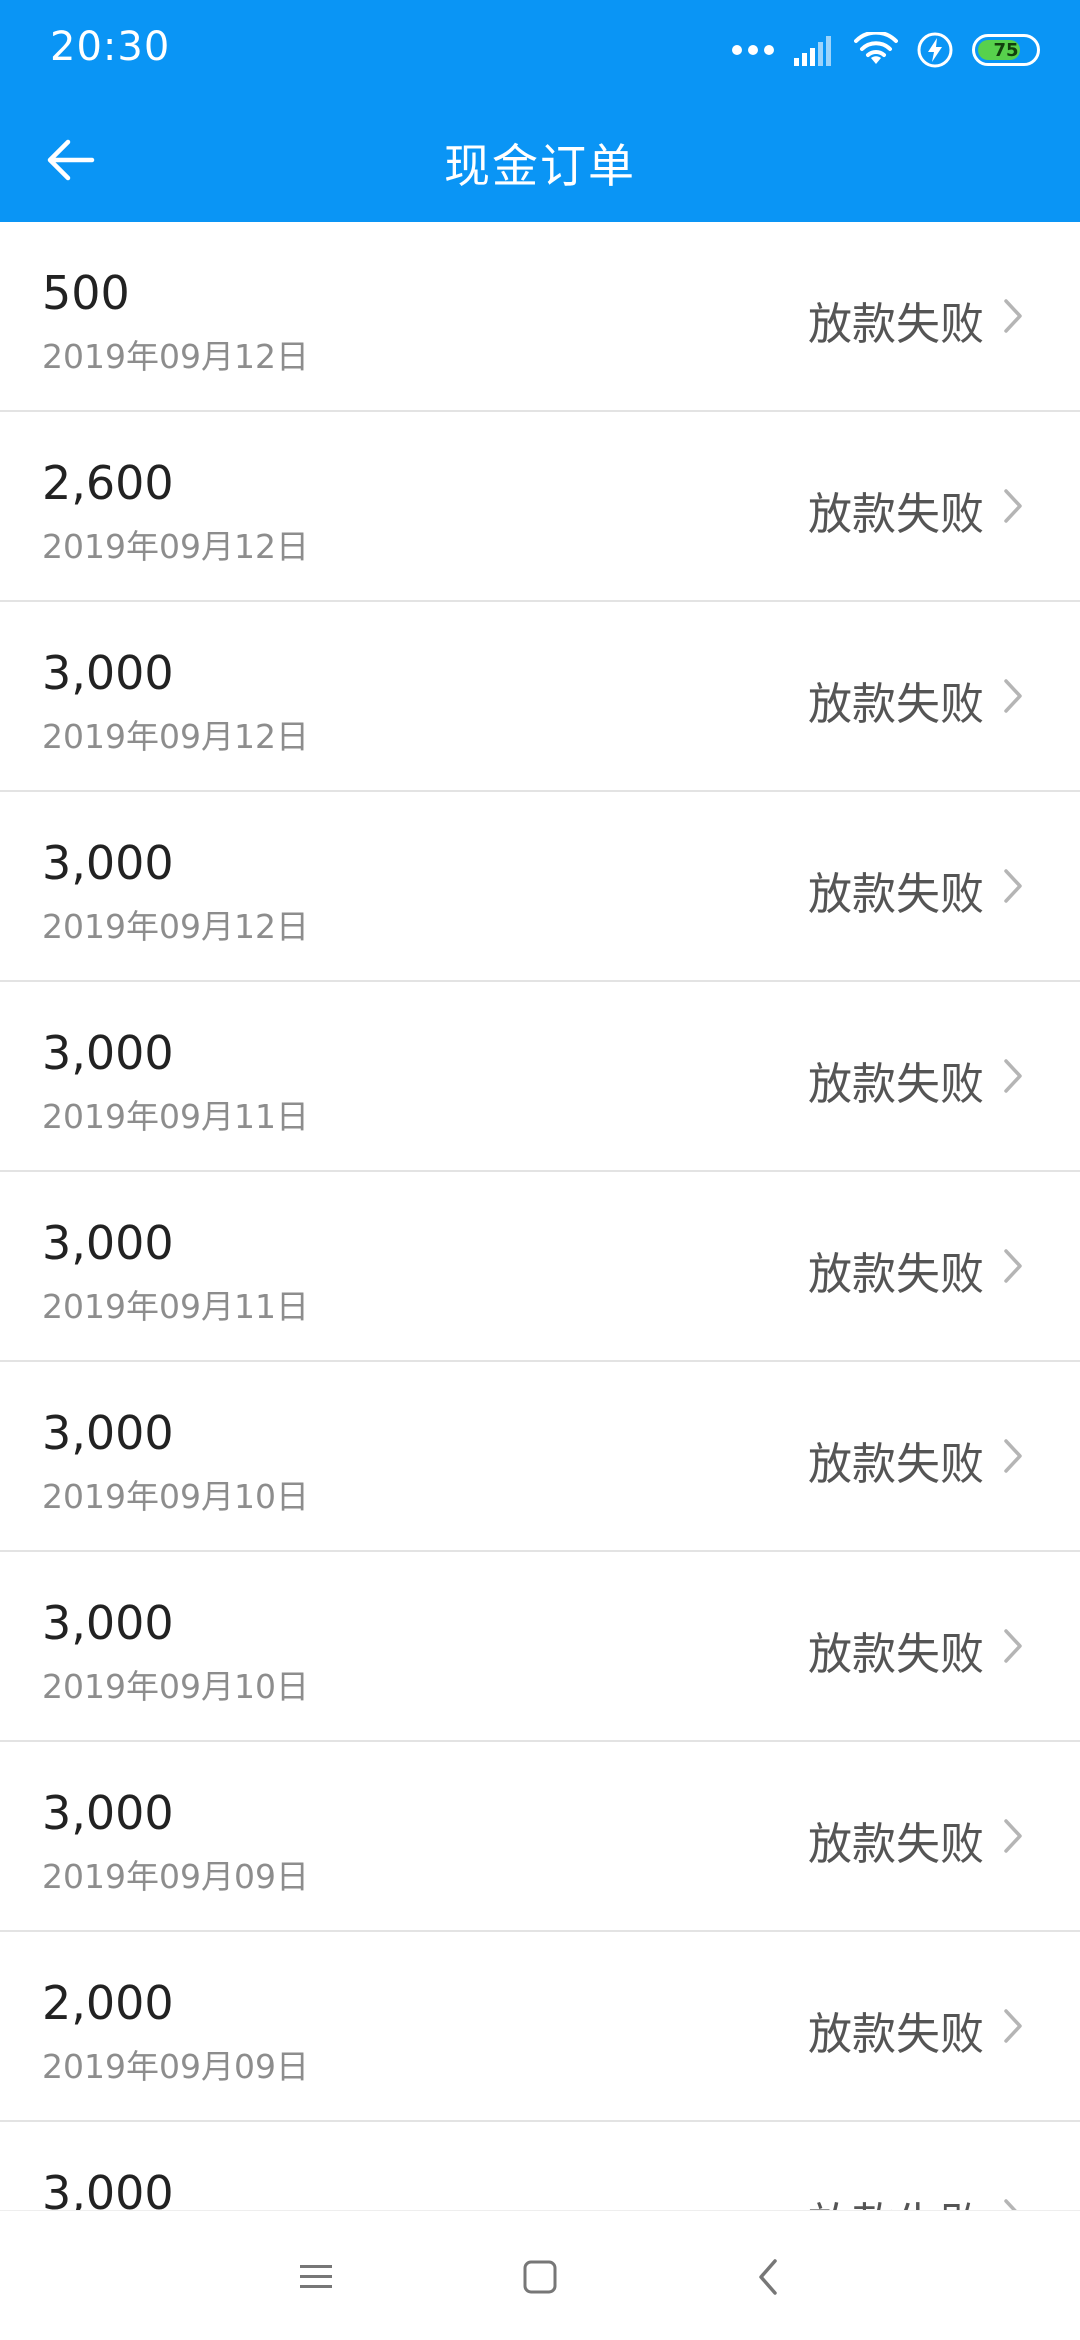 The width and height of the screenshot is (1080, 2340). Describe the element at coordinates (812, 51) in the screenshot. I see `signal-icon` at that location.